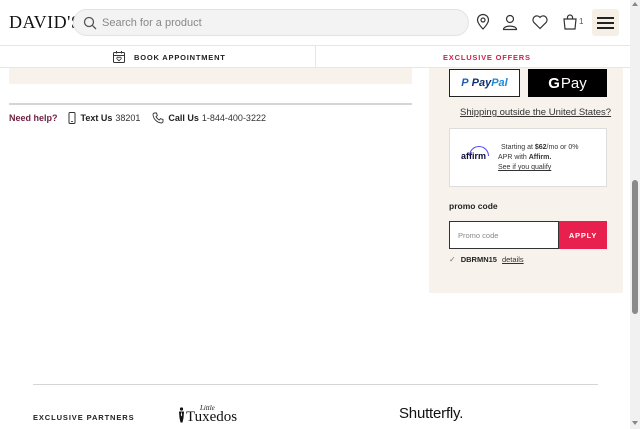 The image size is (640, 429). I want to click on page-scrollbar, so click(635, 214).